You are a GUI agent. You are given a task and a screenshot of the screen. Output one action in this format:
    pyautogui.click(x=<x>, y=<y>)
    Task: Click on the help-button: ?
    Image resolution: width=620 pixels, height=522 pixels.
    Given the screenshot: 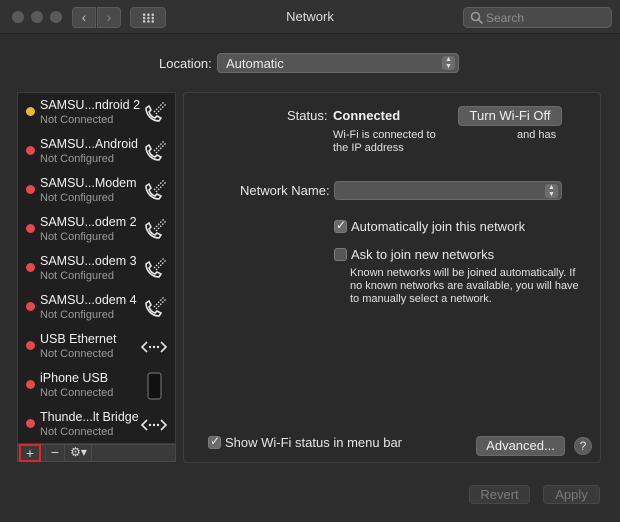 What is the action you would take?
    pyautogui.click(x=583, y=446)
    